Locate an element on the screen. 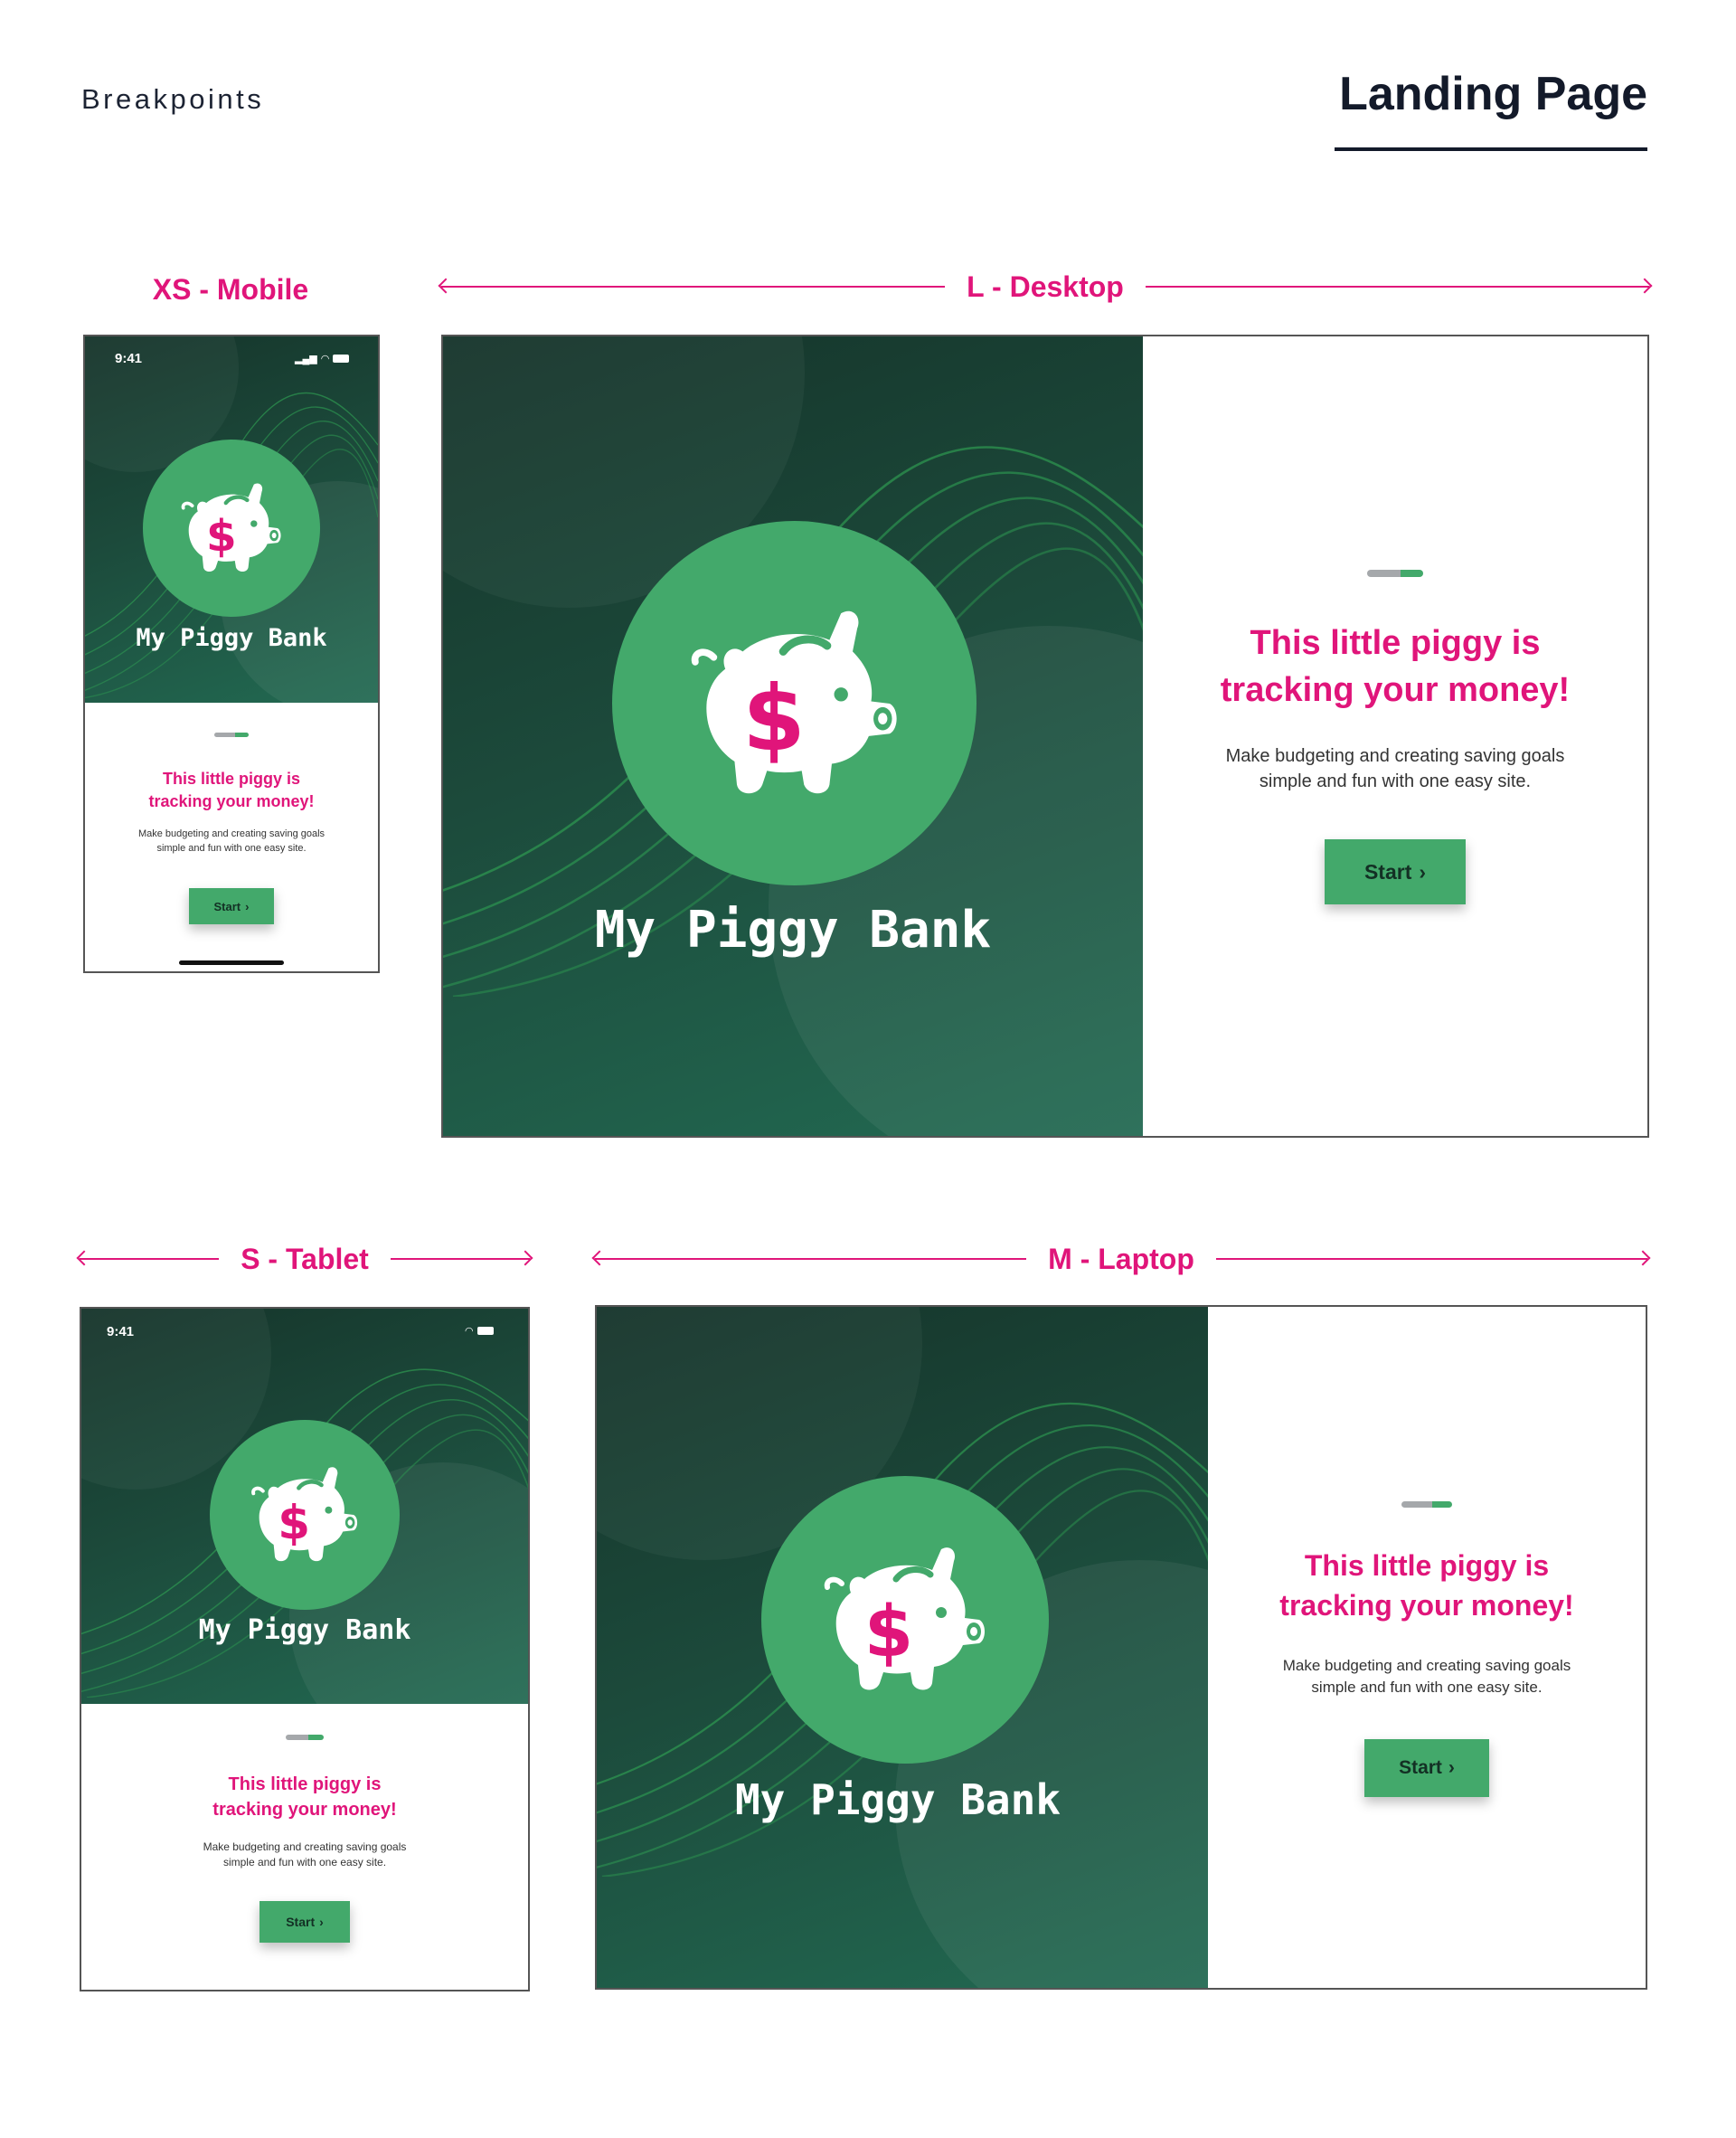 Image resolution: width=1736 pixels, height=2138 pixels. status-icons: ◠ is located at coordinates (480, 1331).